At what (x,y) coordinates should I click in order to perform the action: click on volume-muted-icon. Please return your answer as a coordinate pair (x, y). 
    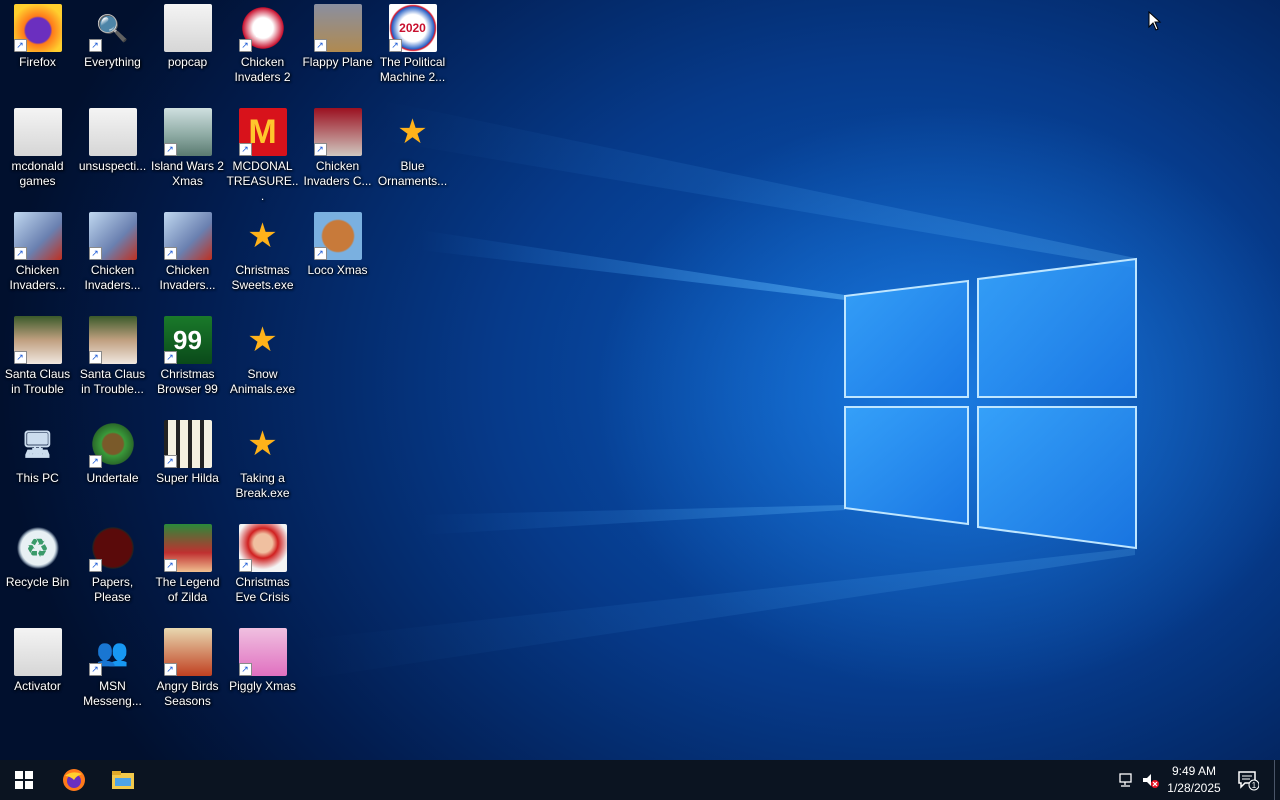
    Looking at the image, I should click on (1150, 780).